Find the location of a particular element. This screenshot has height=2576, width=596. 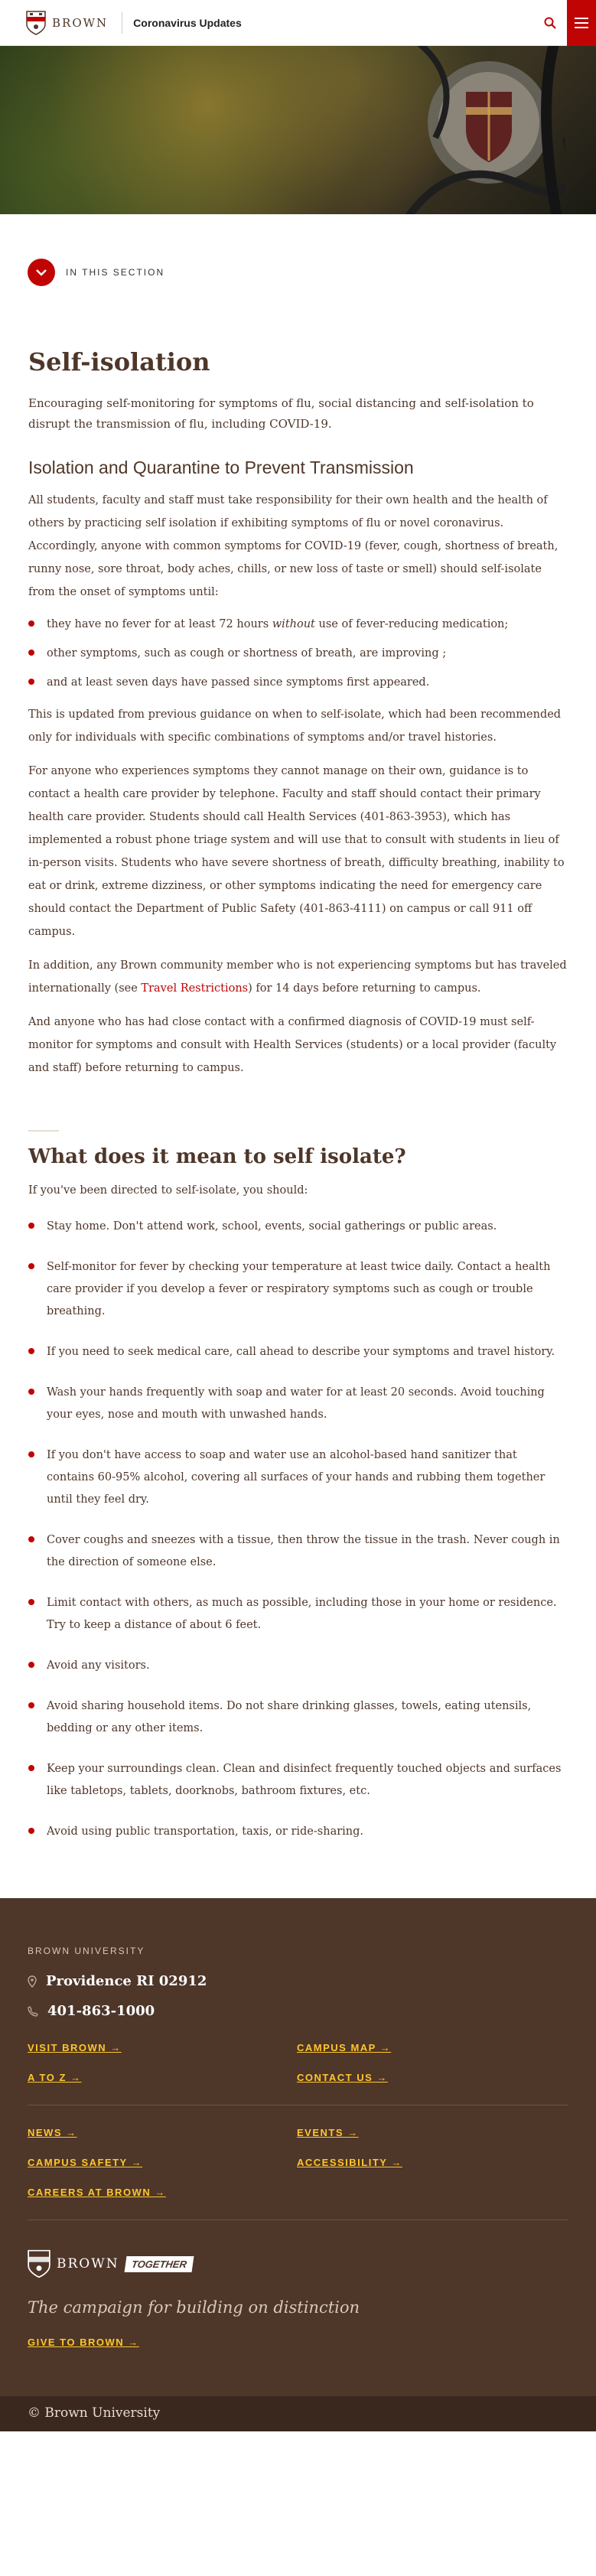

footer-phone: 401-863-1000 is located at coordinates (298, 2011).